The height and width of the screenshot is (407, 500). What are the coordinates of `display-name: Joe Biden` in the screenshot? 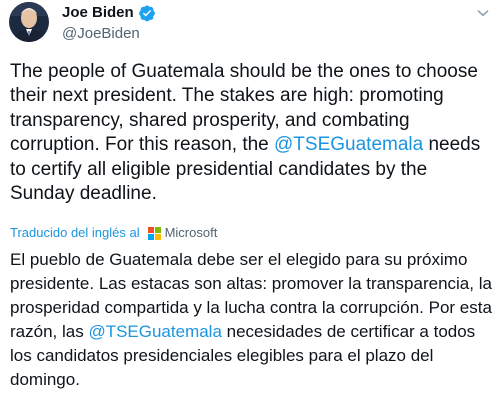 It's located at (98, 13).